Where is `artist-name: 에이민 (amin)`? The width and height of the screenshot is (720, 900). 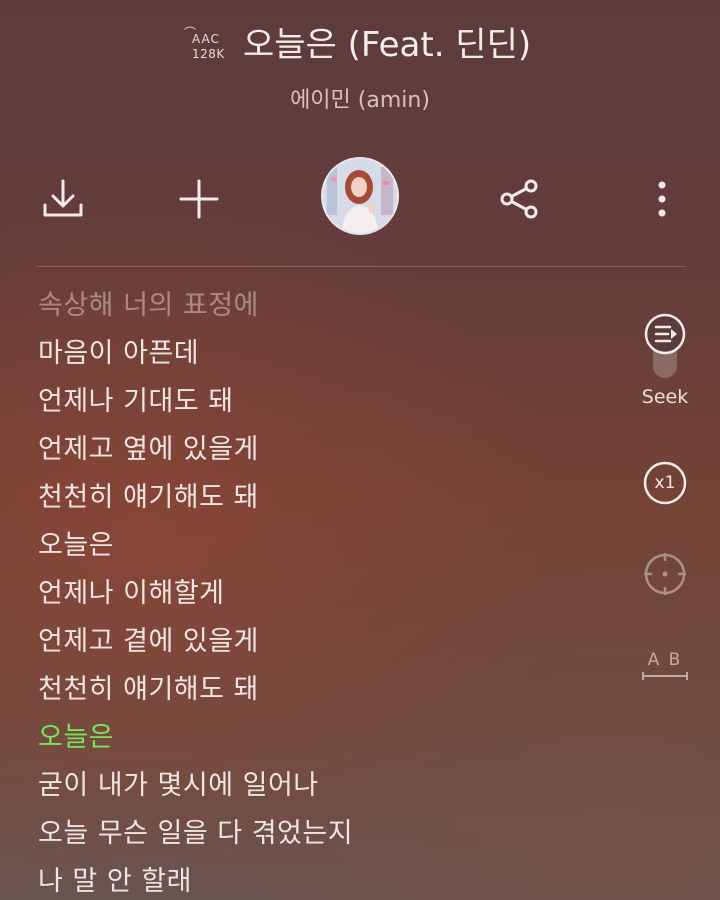
artist-name: 에이민 (amin) is located at coordinates (360, 98).